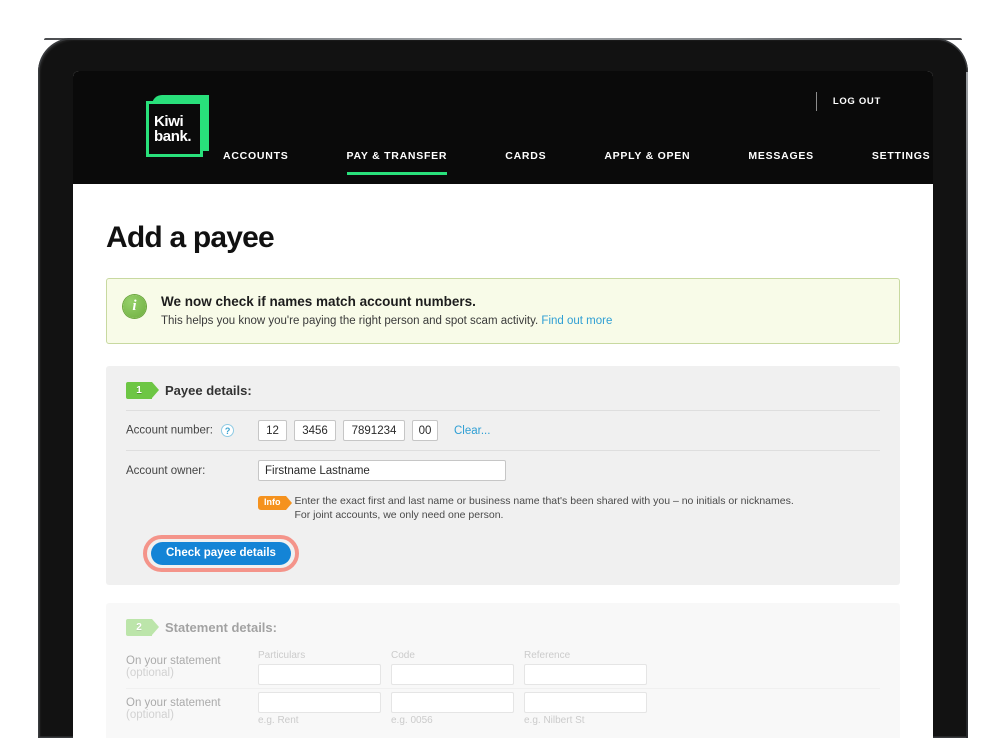 Image resolution: width=1000 pixels, height=738 pixels. Describe the element at coordinates (278, 720) in the screenshot. I see `particulars-hint: e.g. Rent` at that location.